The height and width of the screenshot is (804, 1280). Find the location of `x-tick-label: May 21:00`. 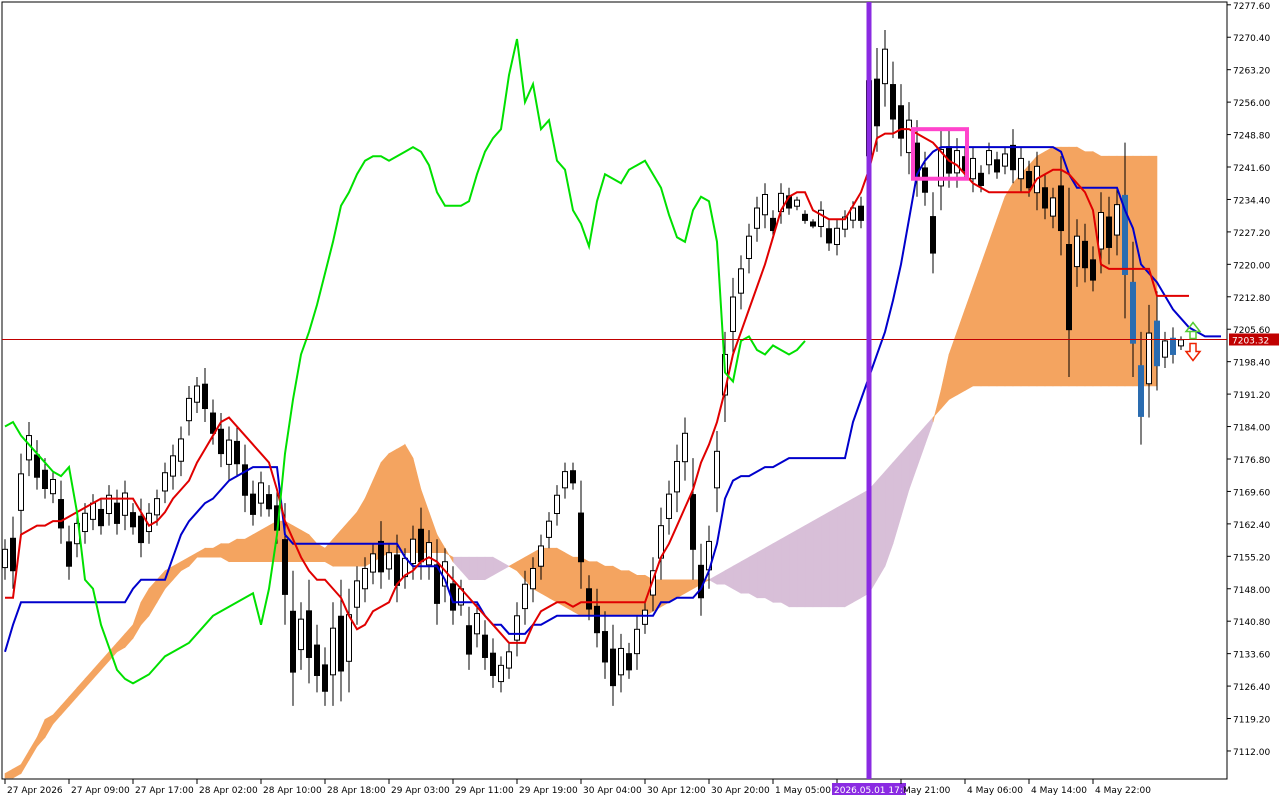

x-tick-label: May 21:00 is located at coordinates (927, 791).